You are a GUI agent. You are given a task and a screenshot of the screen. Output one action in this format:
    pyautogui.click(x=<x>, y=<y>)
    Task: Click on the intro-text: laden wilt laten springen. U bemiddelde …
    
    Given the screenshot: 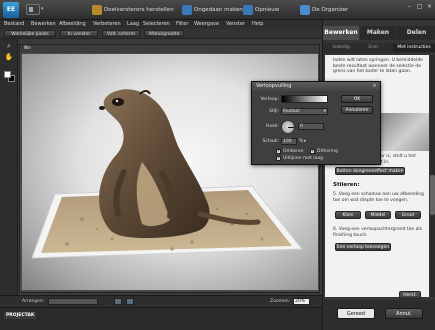 What is the action you would take?
    pyautogui.click(x=378, y=66)
    